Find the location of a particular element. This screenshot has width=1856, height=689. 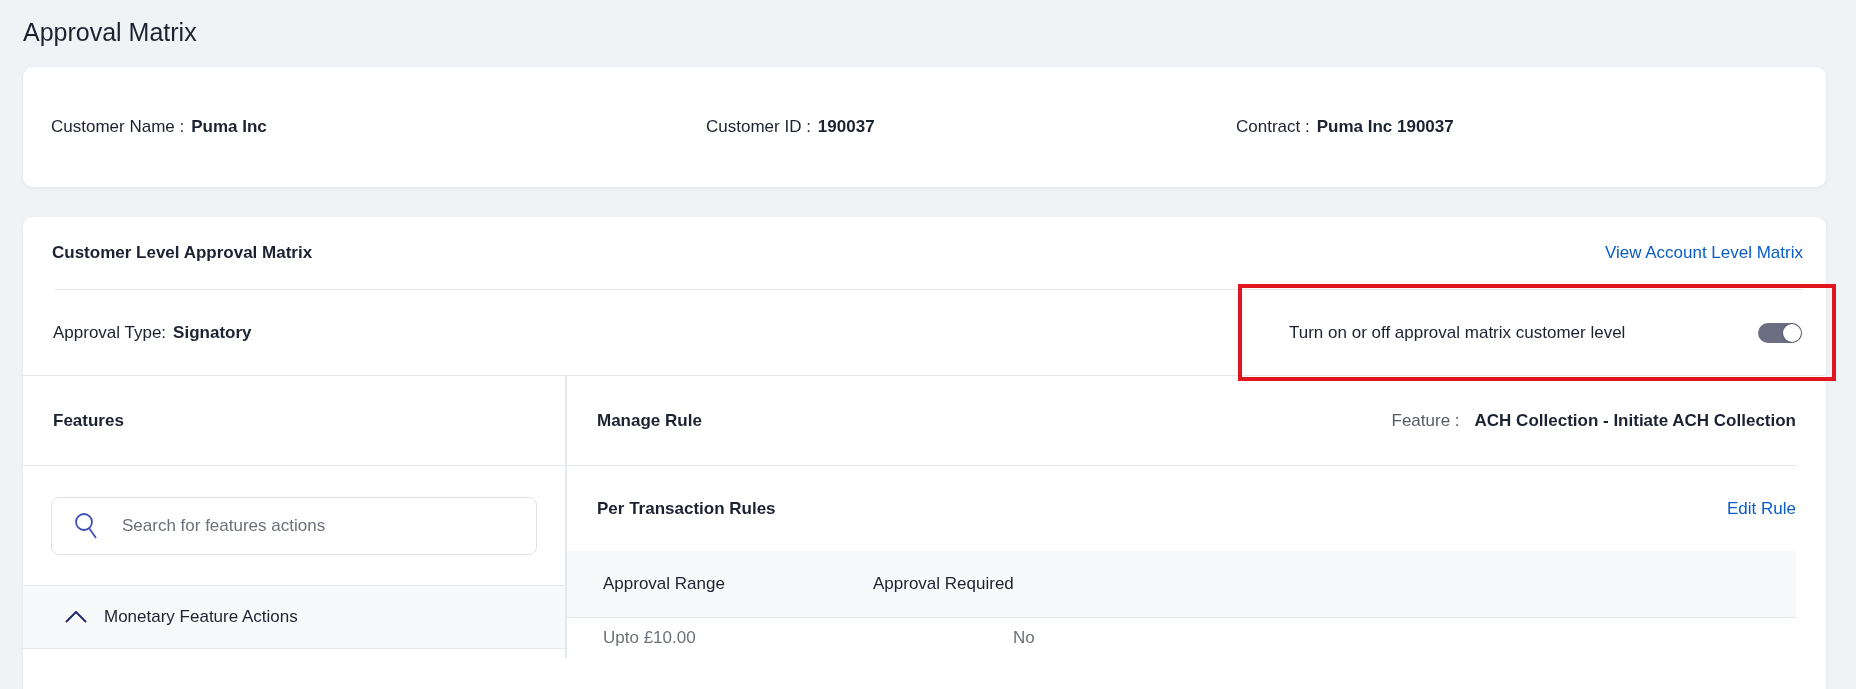

features-title: Features is located at coordinates (88, 420).